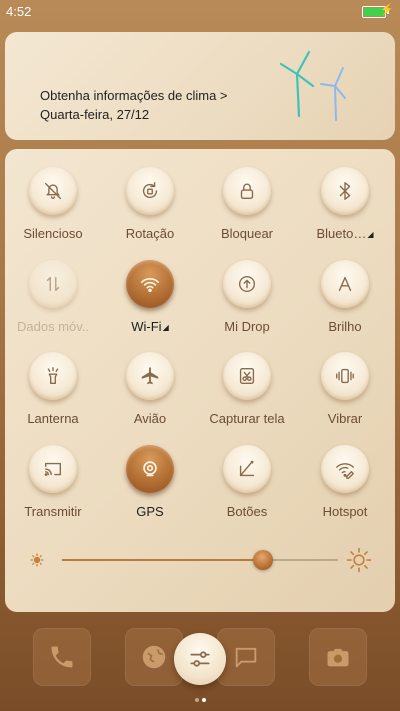 This screenshot has height=711, width=400. I want to click on brightness-thumb, so click(263, 560).